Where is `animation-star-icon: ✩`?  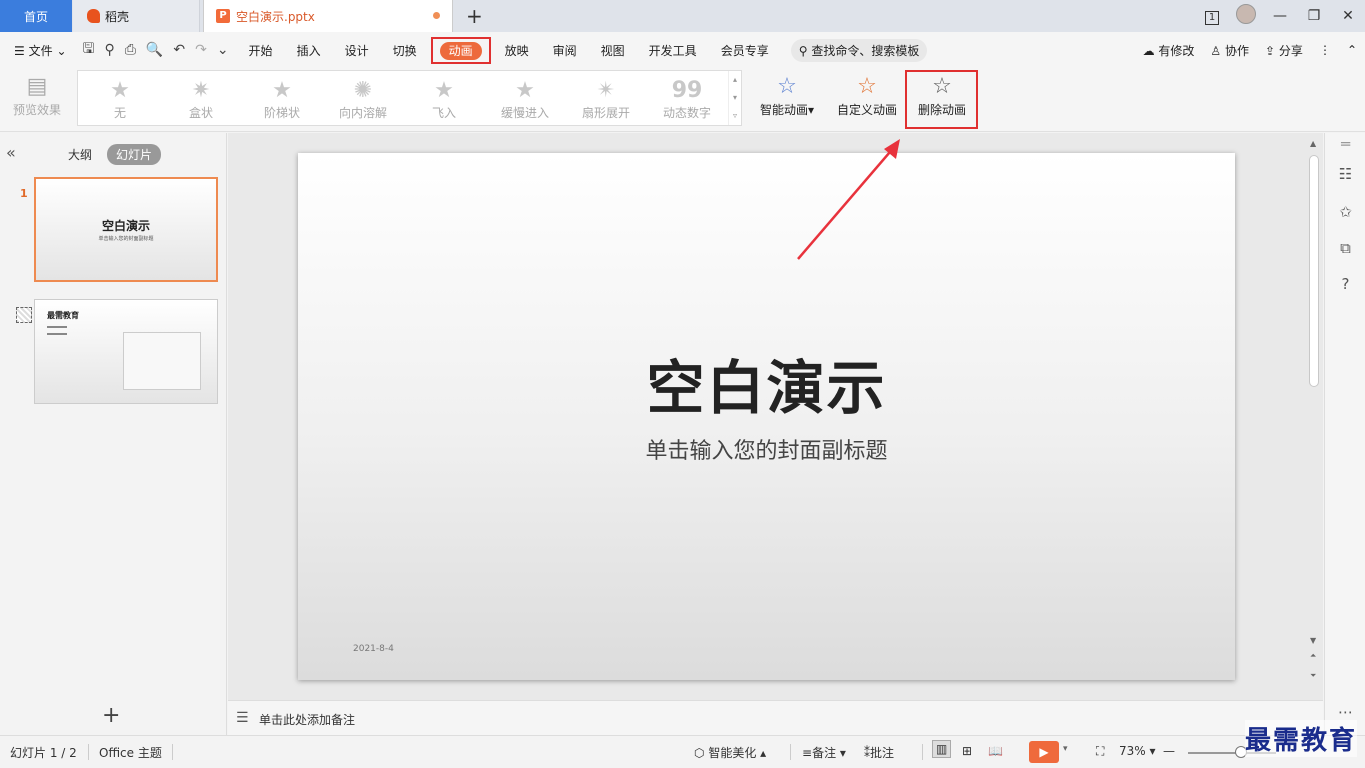 animation-star-icon: ✩ is located at coordinates (1345, 212).